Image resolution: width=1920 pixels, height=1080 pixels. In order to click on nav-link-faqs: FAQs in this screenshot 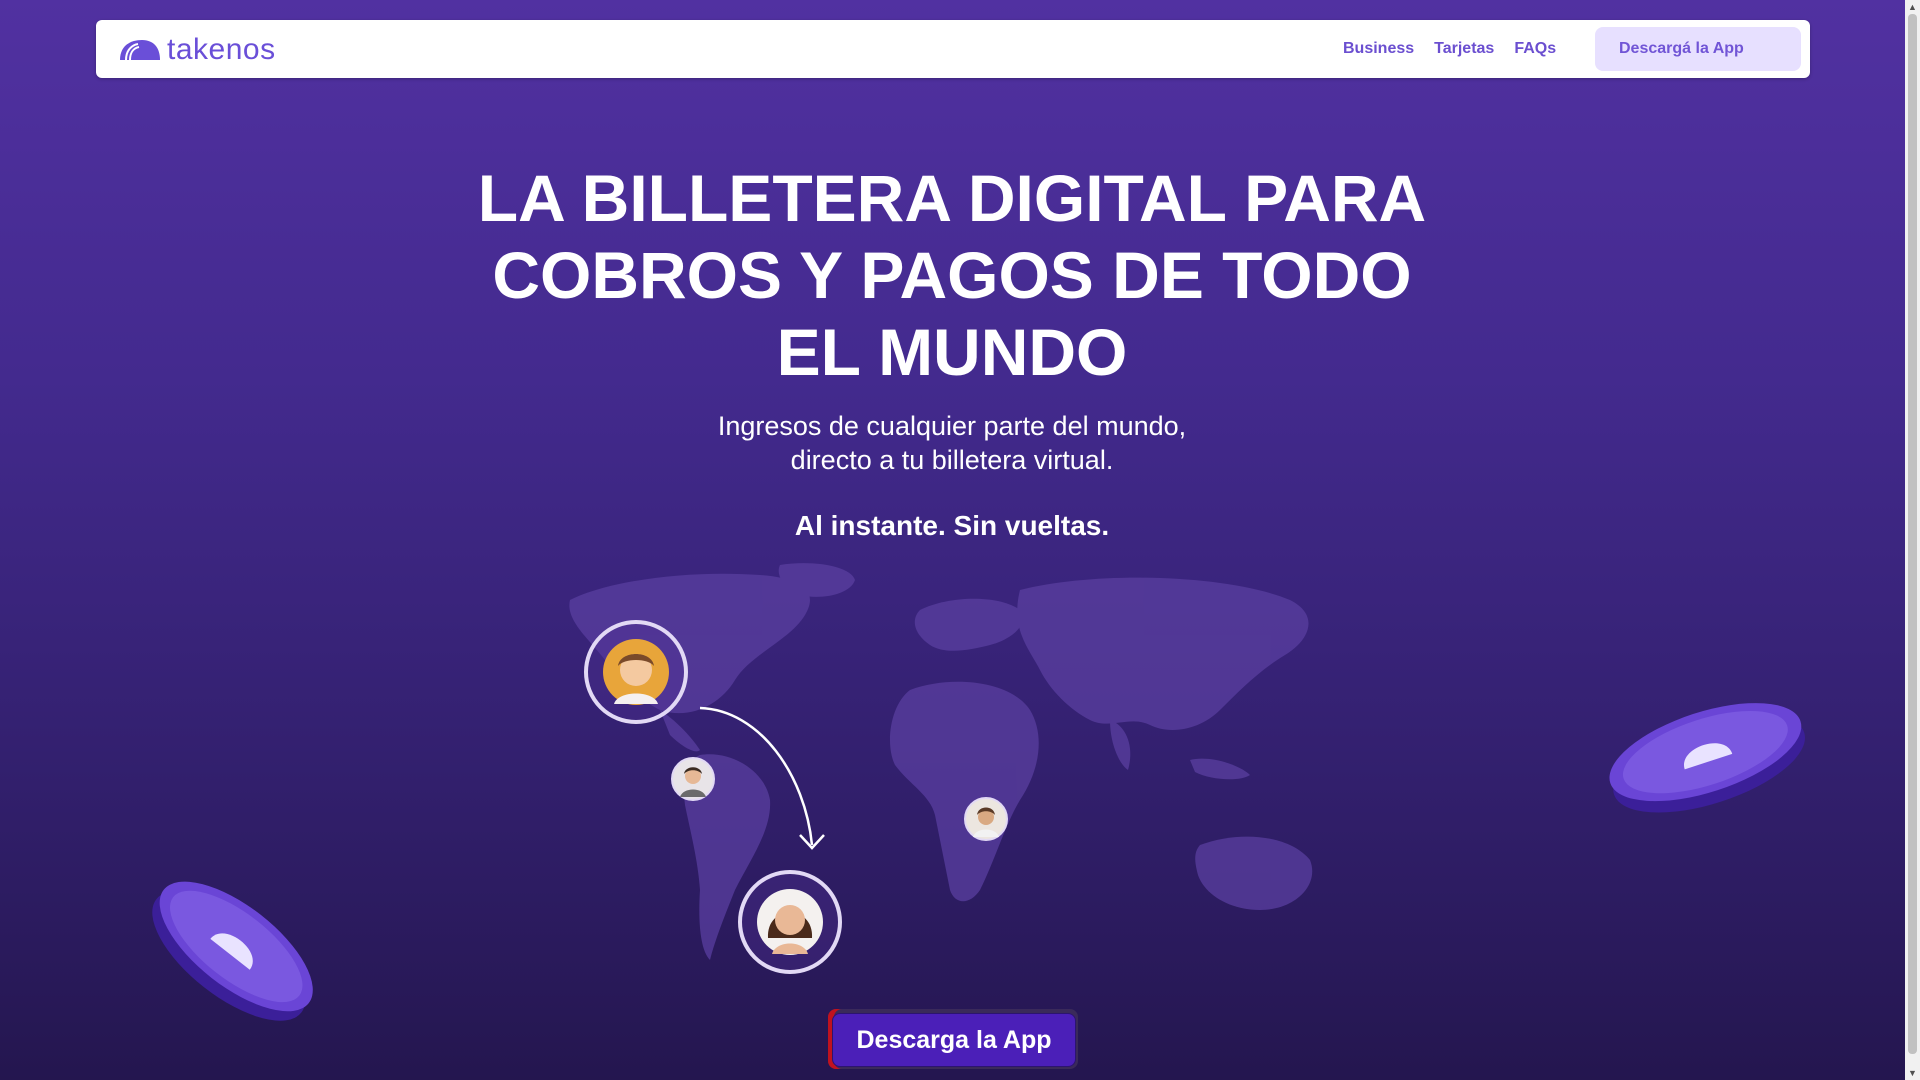, I will do `click(1535, 49)`.